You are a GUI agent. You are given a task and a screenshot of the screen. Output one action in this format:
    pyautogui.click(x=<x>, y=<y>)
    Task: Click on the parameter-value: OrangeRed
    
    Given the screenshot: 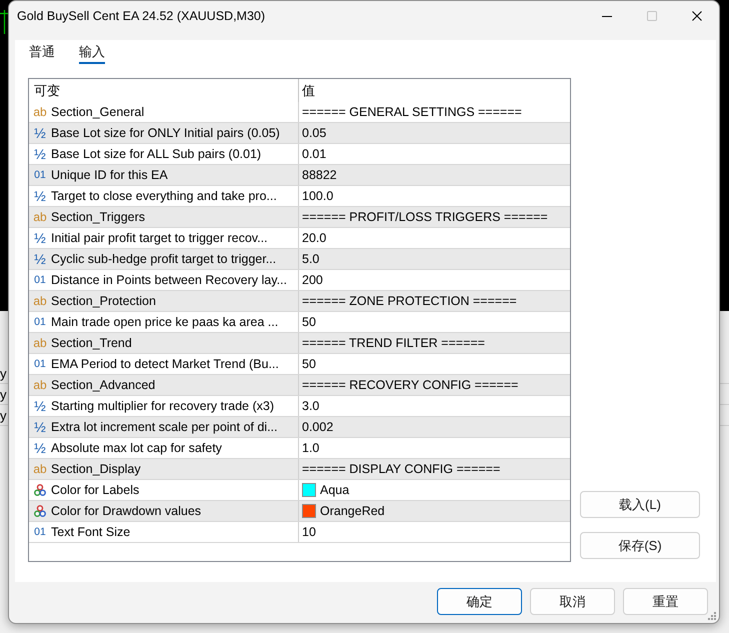 What is the action you would take?
    pyautogui.click(x=352, y=511)
    